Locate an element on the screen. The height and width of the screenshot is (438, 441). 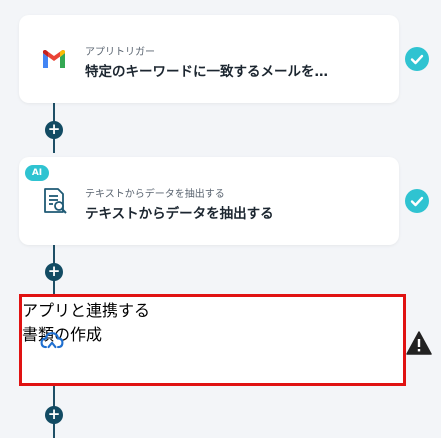
step-title: テキストからデータを抽出する is located at coordinates (179, 214).